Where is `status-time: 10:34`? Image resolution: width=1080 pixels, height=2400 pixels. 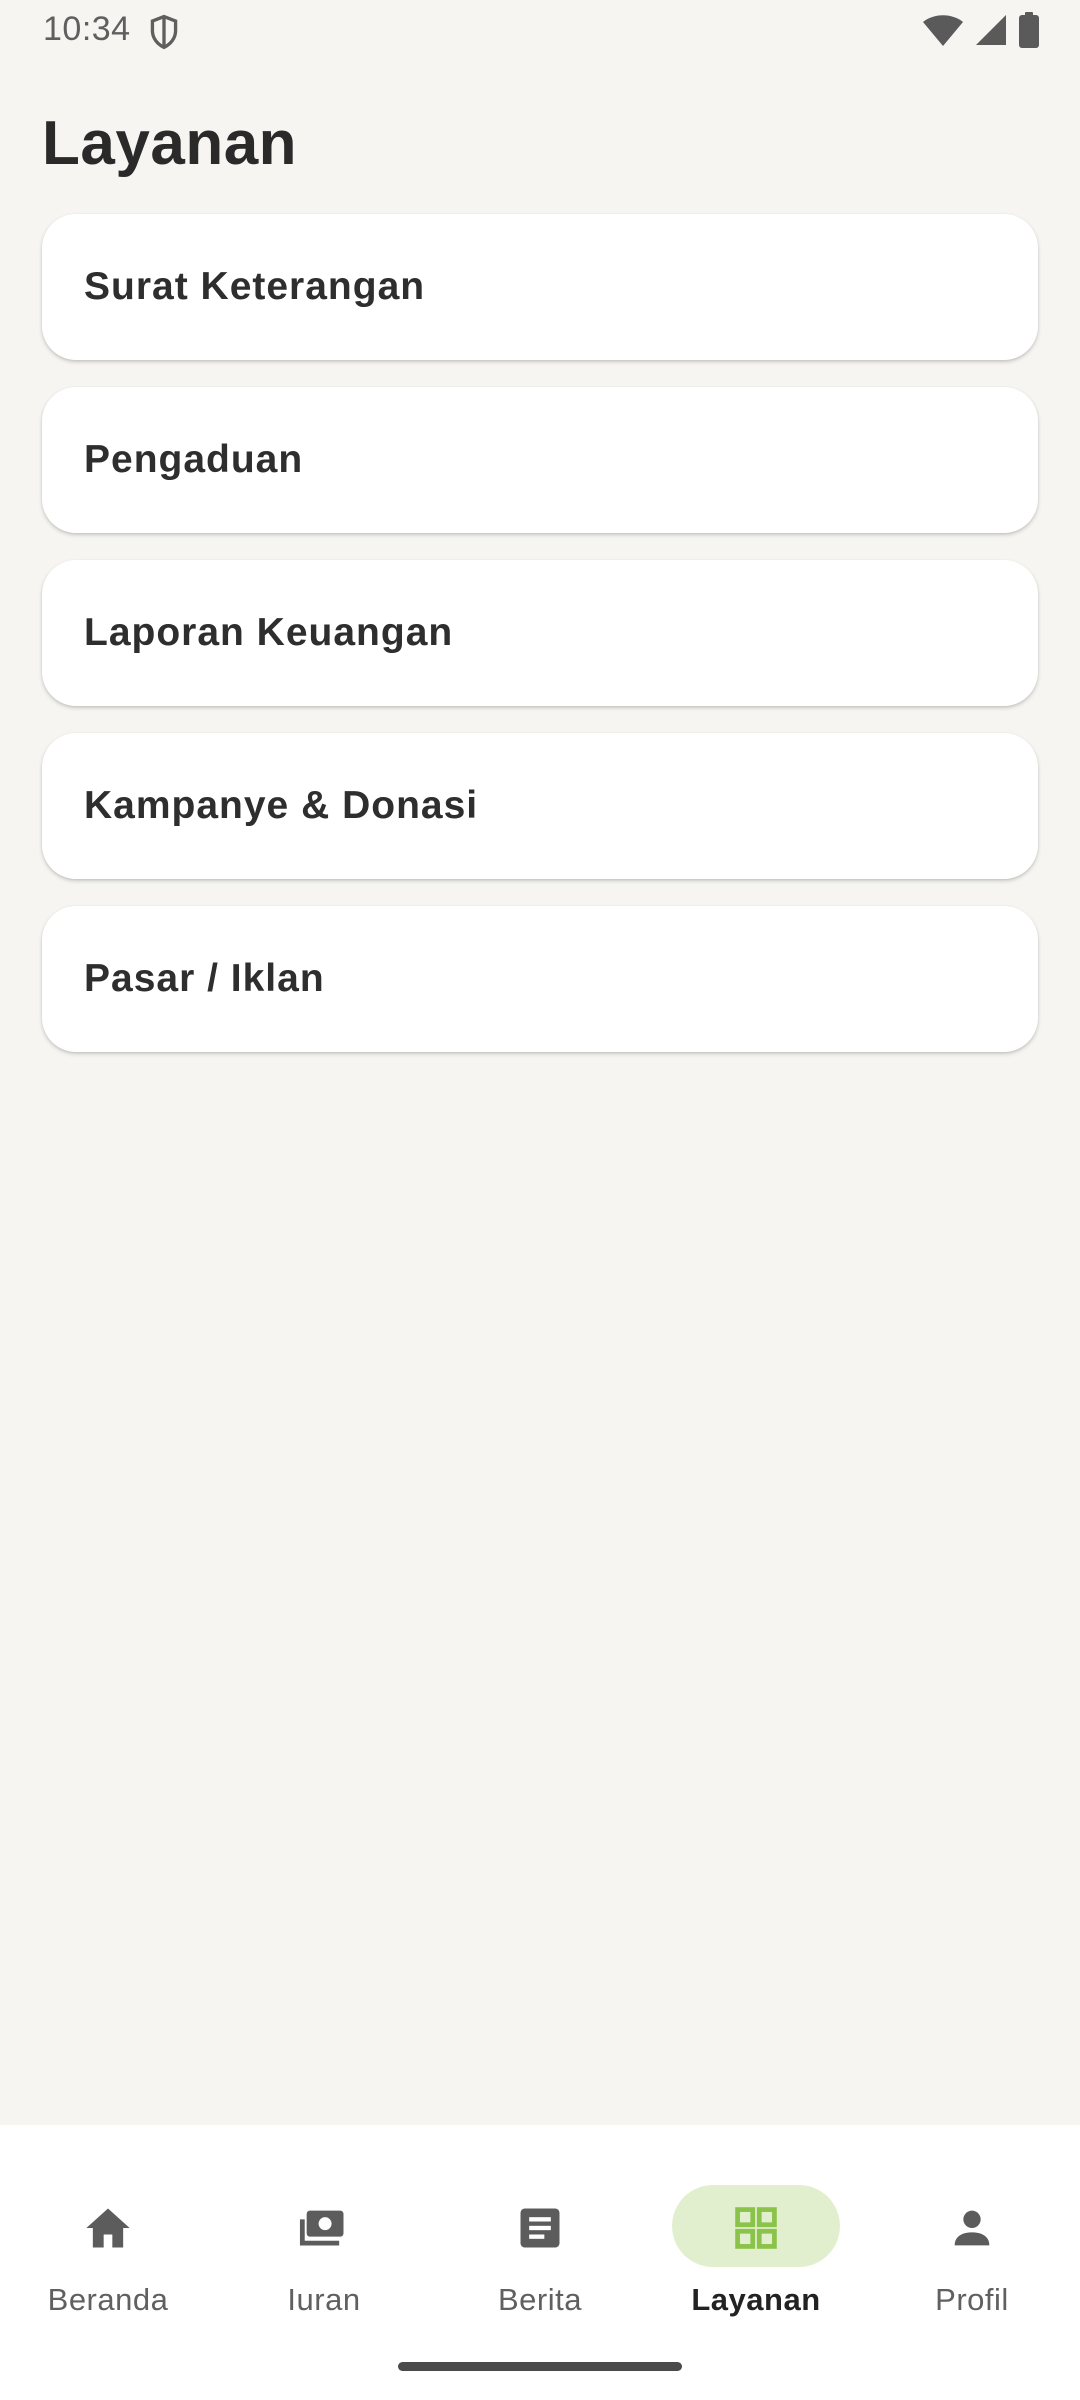 status-time: 10:34 is located at coordinates (87, 29).